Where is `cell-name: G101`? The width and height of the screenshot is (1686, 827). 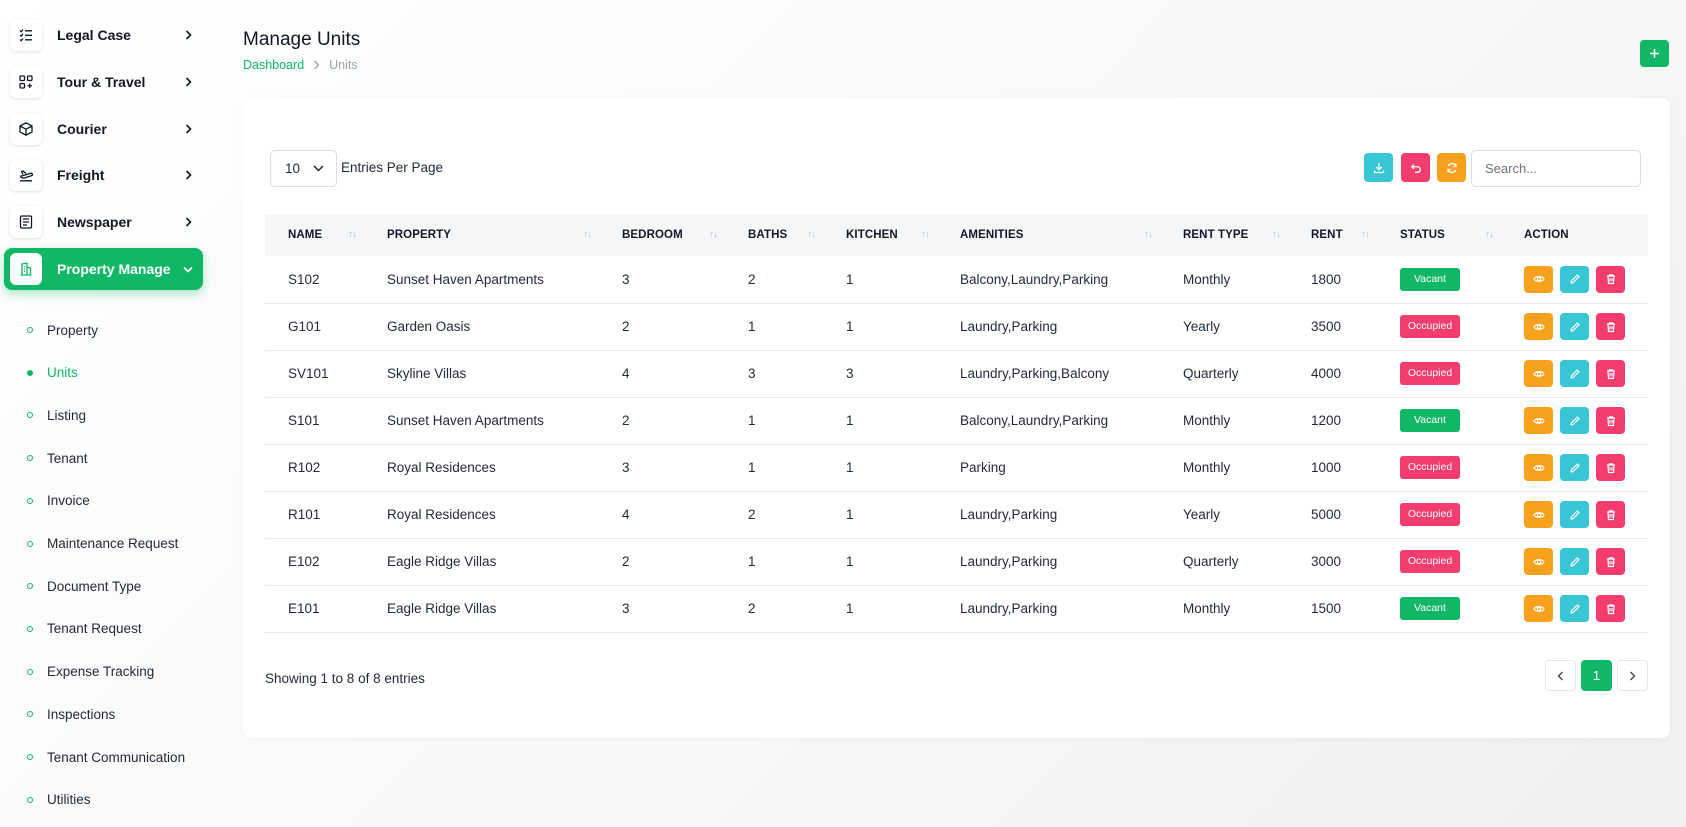
cell-name: G101 is located at coordinates (305, 326).